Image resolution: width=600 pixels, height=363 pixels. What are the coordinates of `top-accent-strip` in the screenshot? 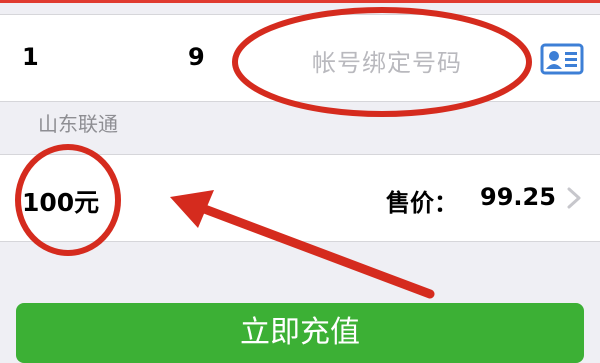 It's located at (300, 1).